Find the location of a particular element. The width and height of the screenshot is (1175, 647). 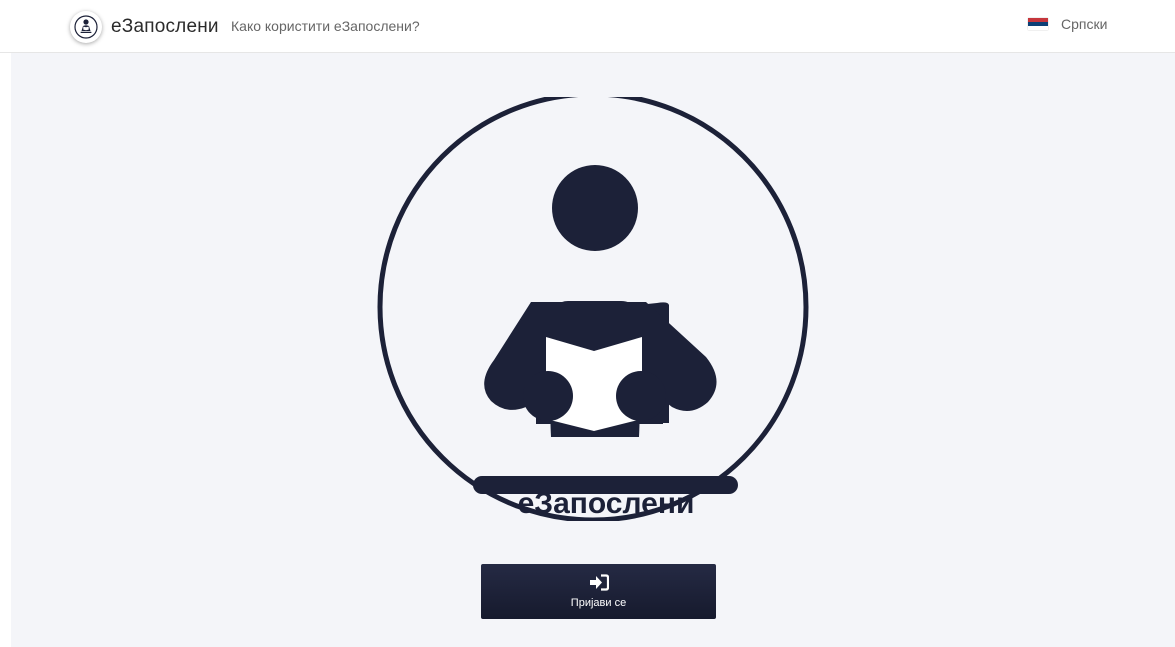

brand-link: еЗапослени is located at coordinates (144, 27).